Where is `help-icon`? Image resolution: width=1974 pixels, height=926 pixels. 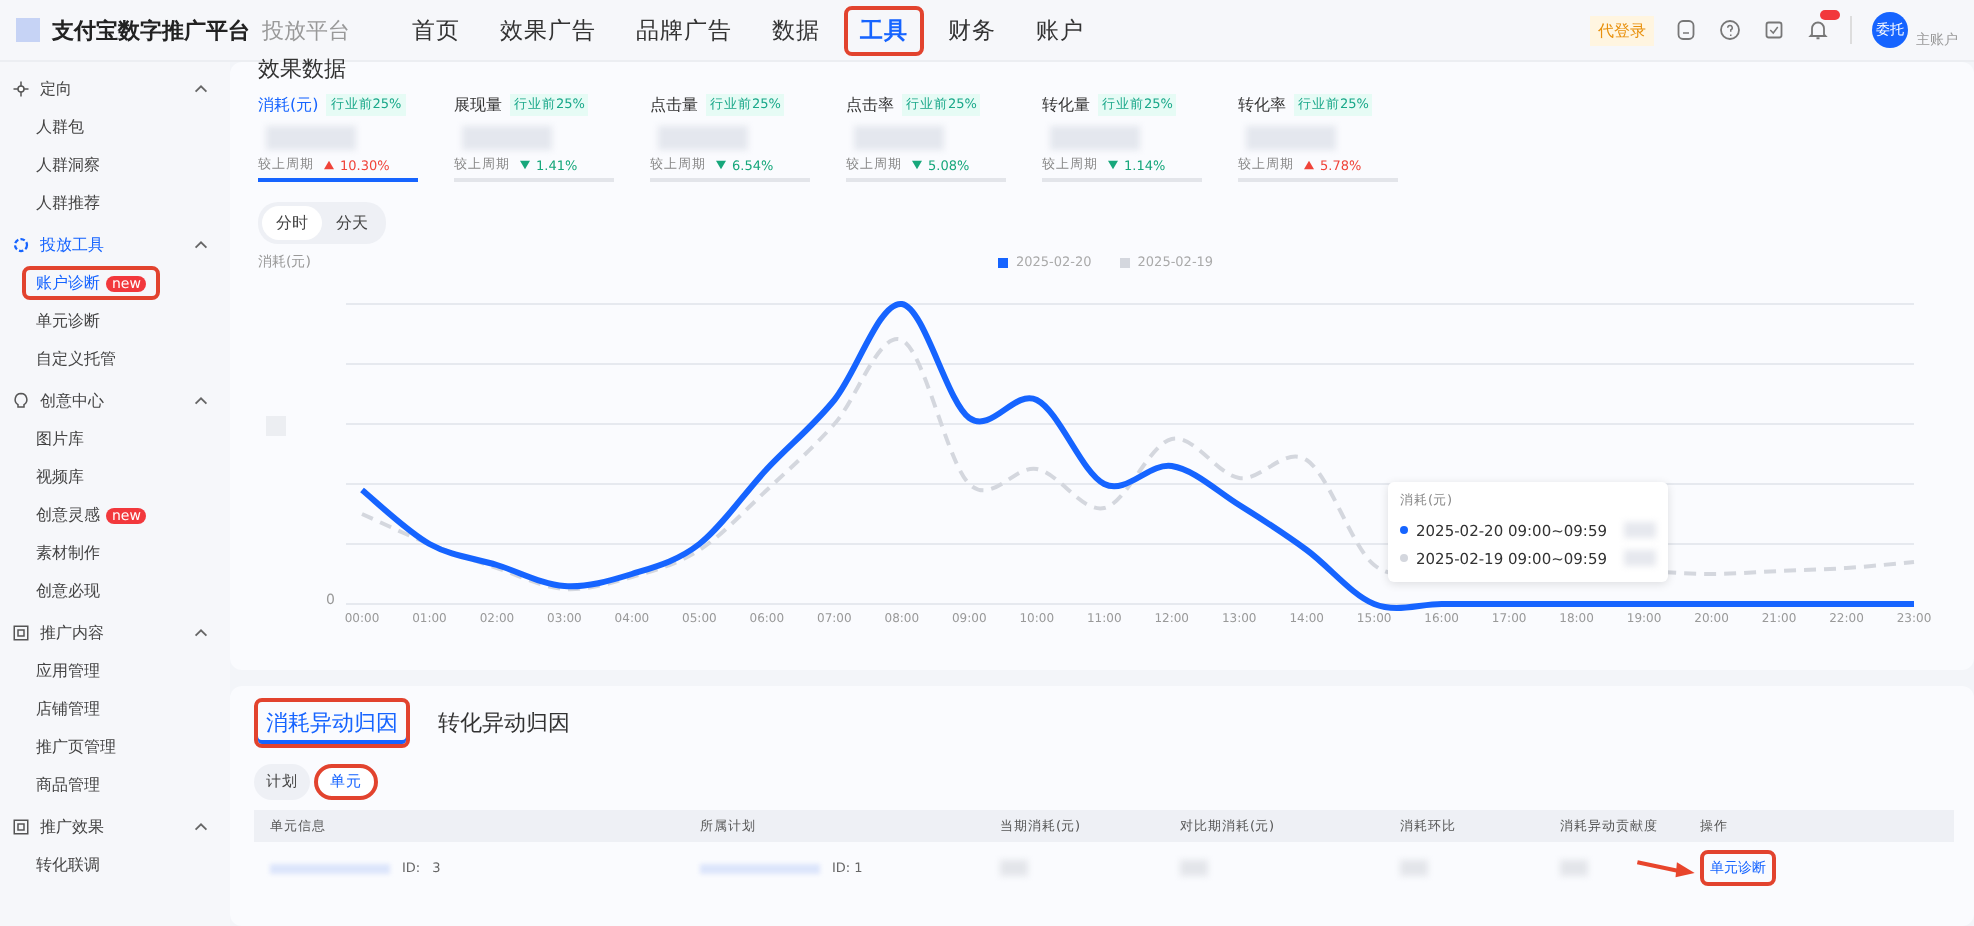
help-icon is located at coordinates (1730, 30).